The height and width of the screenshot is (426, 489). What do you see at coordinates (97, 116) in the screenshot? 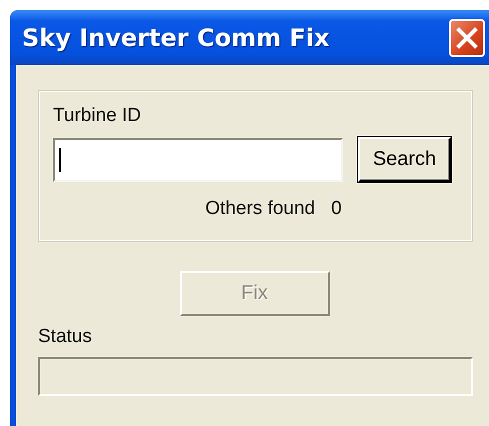
I see `turbine-id-label: Turbine ID` at bounding box center [97, 116].